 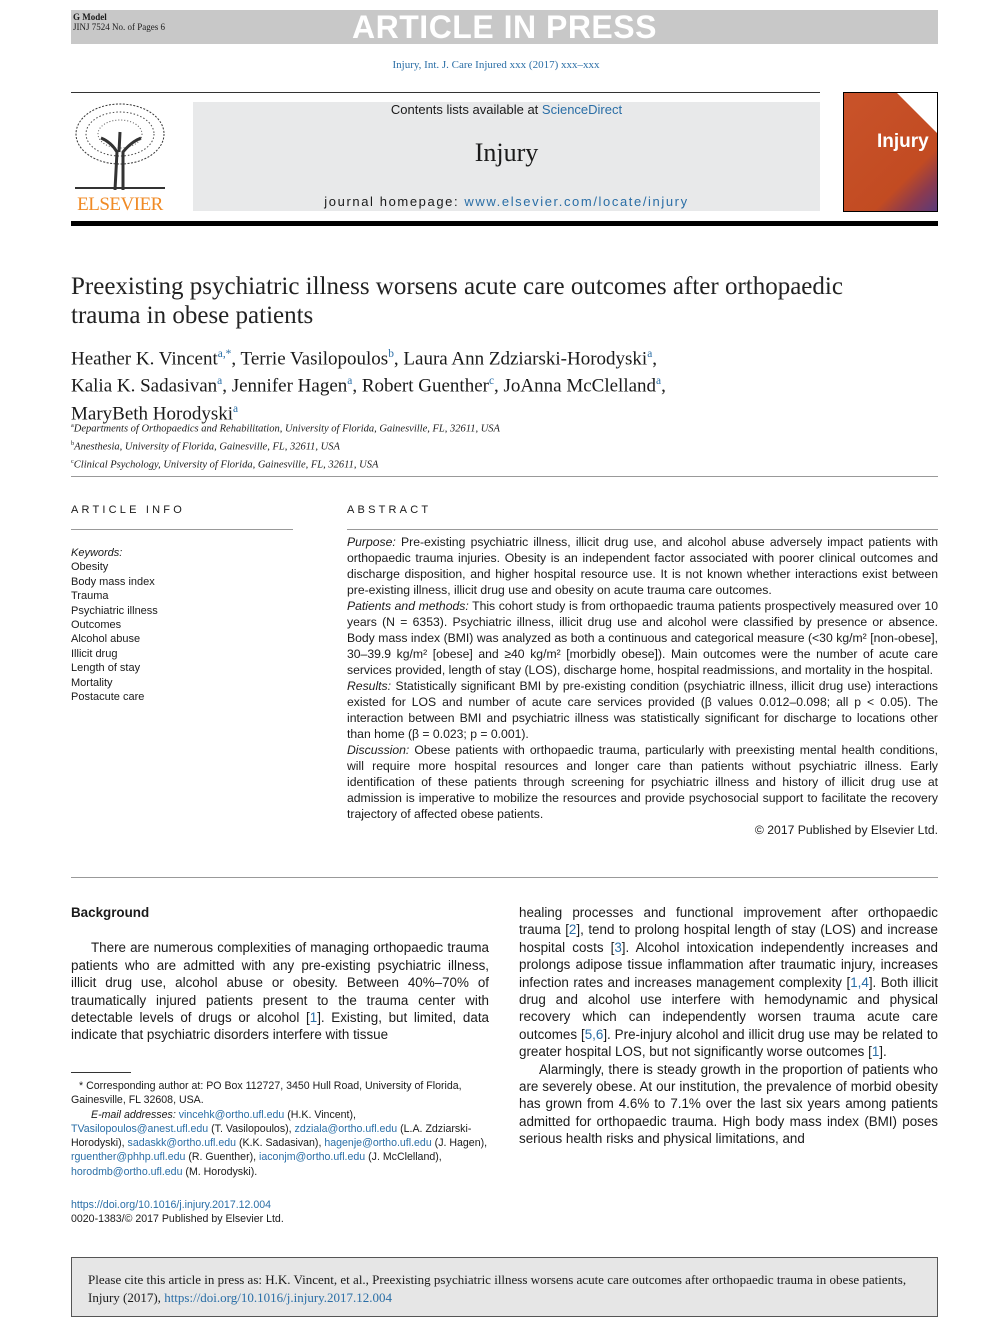 I want to click on footnote-divider, so click(x=101, y=1072).